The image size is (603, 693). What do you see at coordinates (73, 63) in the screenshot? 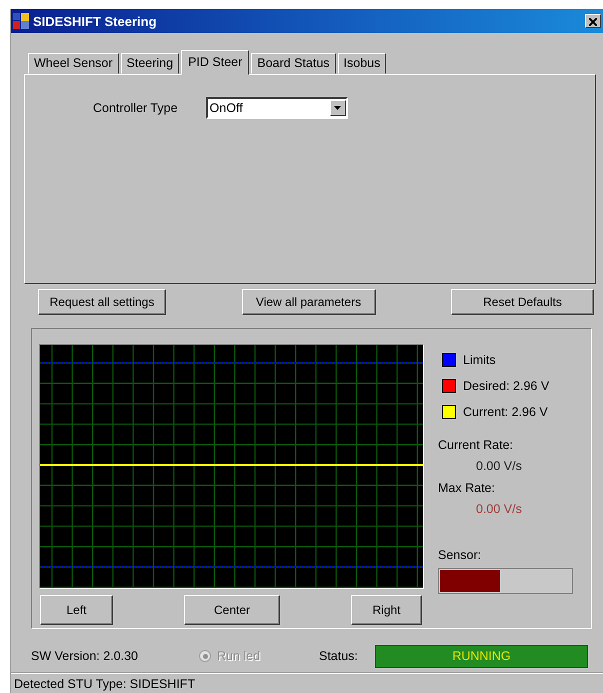
I see `tab: Wheel Sensor` at bounding box center [73, 63].